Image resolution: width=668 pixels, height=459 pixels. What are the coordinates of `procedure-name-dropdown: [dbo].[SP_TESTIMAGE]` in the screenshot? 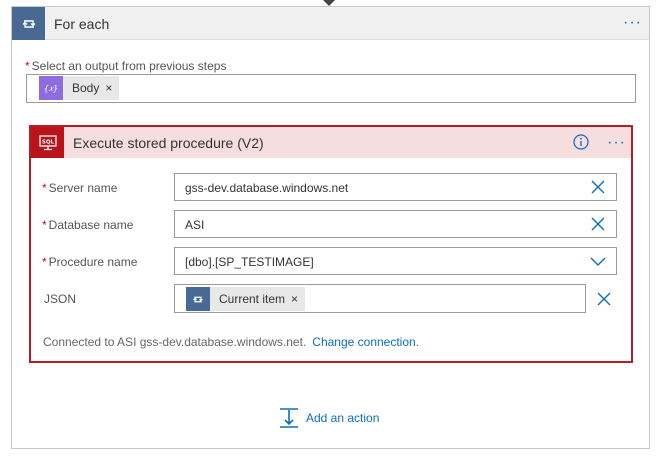 It's located at (395, 261).